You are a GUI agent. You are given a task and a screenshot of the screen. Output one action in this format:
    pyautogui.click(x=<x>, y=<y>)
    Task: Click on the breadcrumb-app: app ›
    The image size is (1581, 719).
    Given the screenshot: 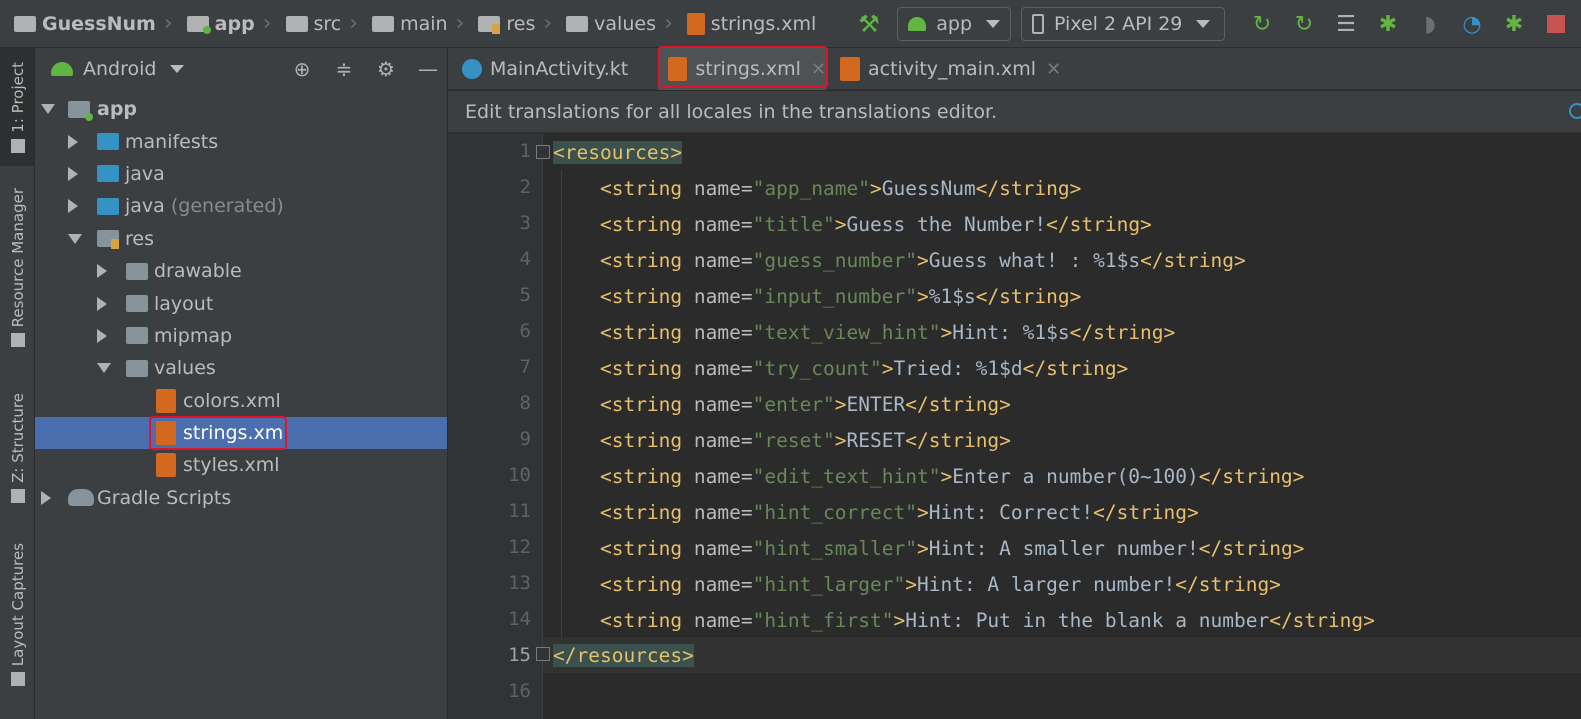 What is the action you would take?
    pyautogui.click(x=222, y=24)
    